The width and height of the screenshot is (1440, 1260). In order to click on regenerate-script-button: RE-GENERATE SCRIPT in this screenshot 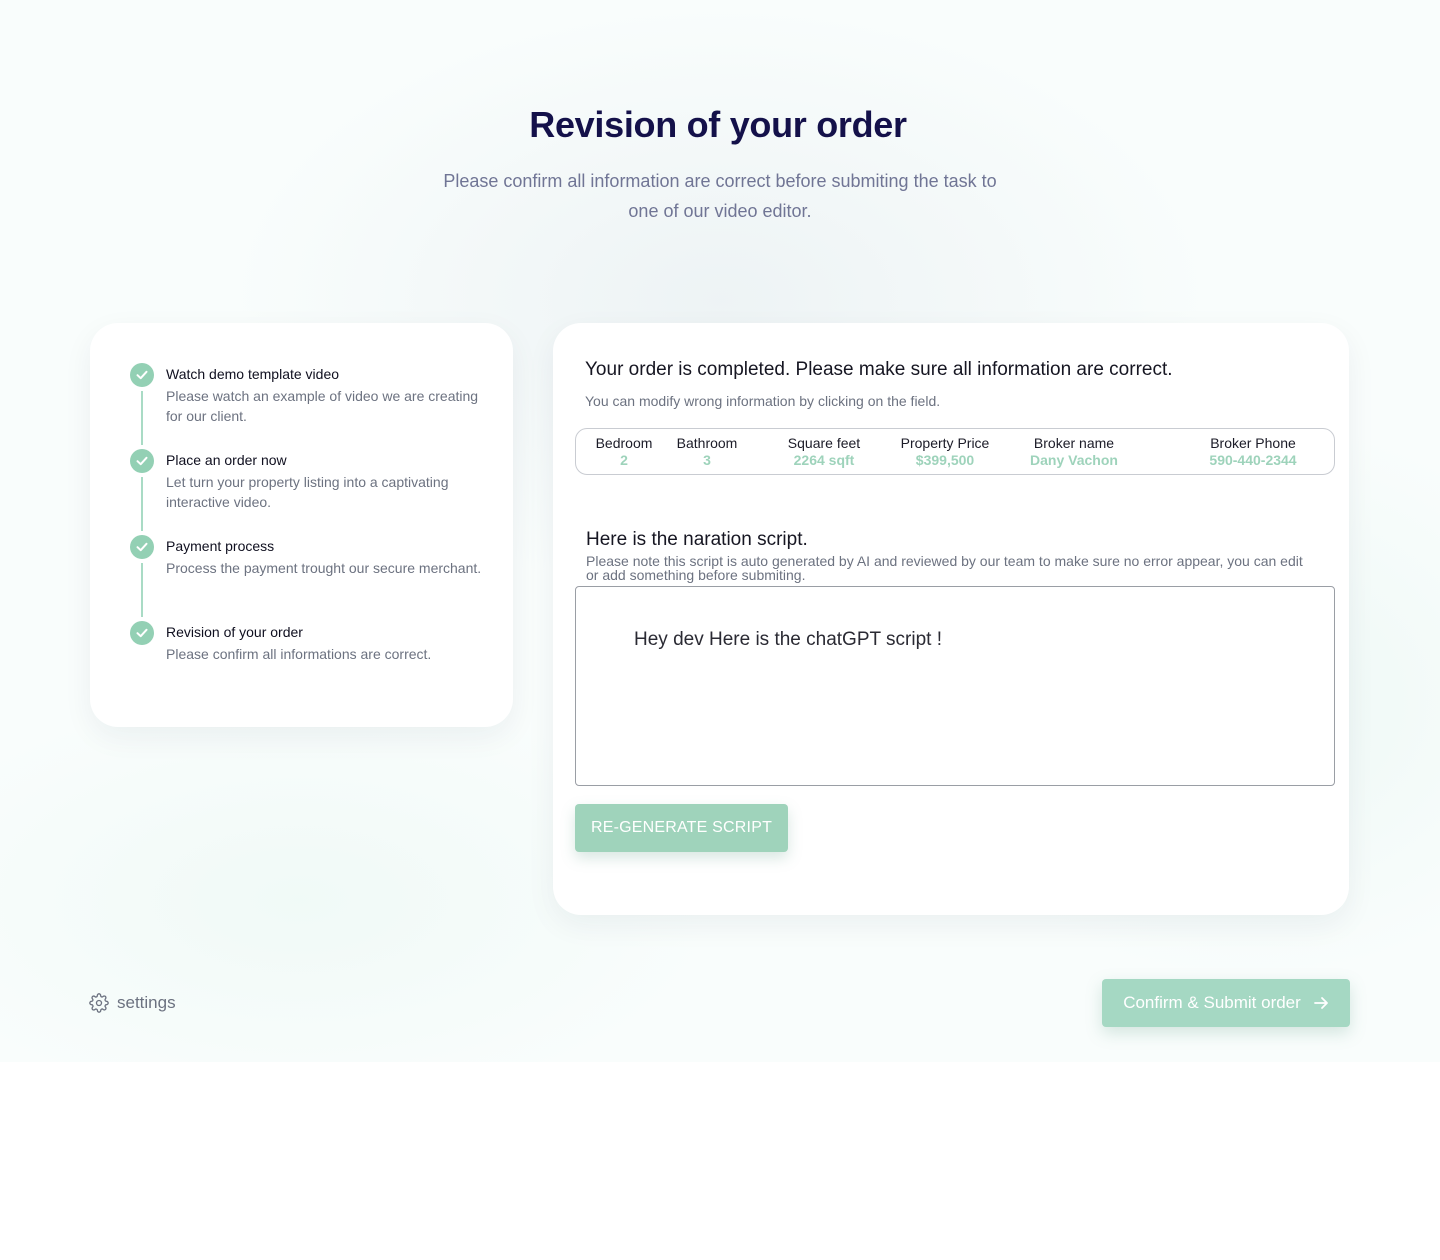, I will do `click(681, 828)`.